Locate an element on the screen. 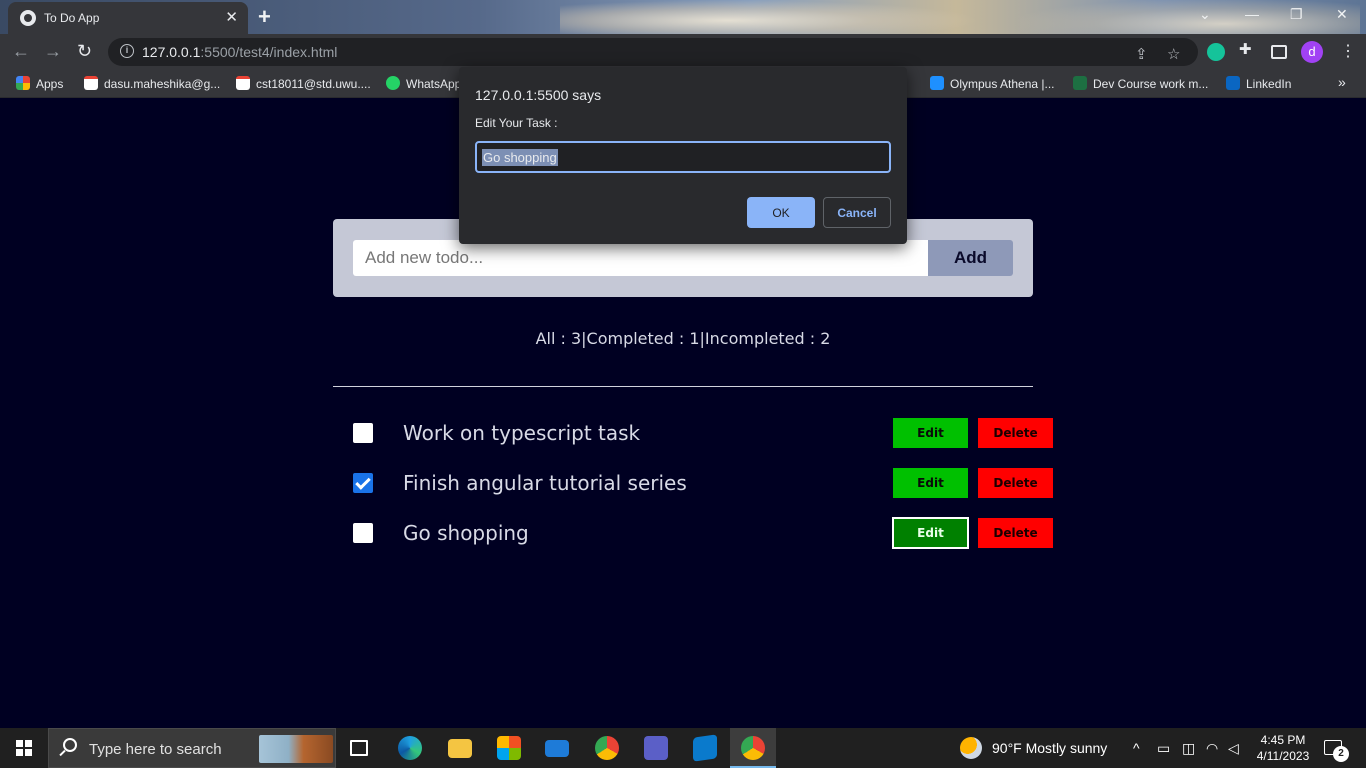 This screenshot has width=1366, height=768. todo-text: Work on typescript task is located at coordinates (522, 433).